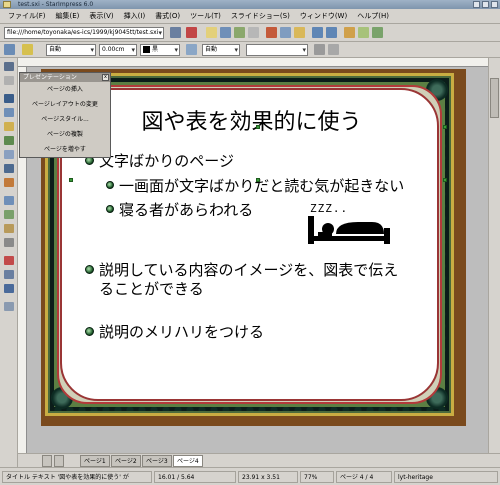 This screenshot has height=485, width=500. Describe the element at coordinates (9, 288) in the screenshot. I see `3d-effects-icon` at that location.